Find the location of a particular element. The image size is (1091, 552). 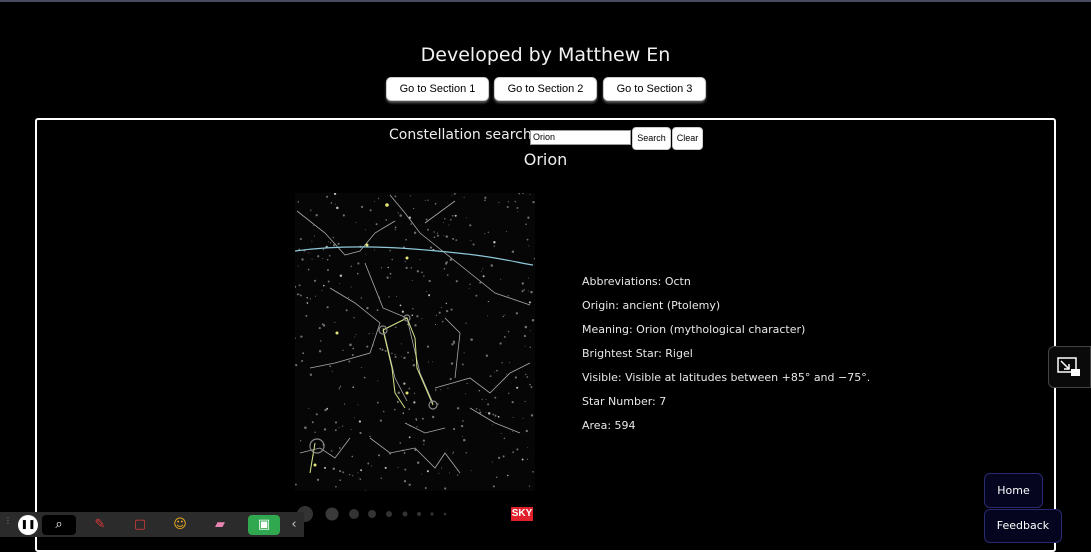

home-button: Home is located at coordinates (1013, 490).